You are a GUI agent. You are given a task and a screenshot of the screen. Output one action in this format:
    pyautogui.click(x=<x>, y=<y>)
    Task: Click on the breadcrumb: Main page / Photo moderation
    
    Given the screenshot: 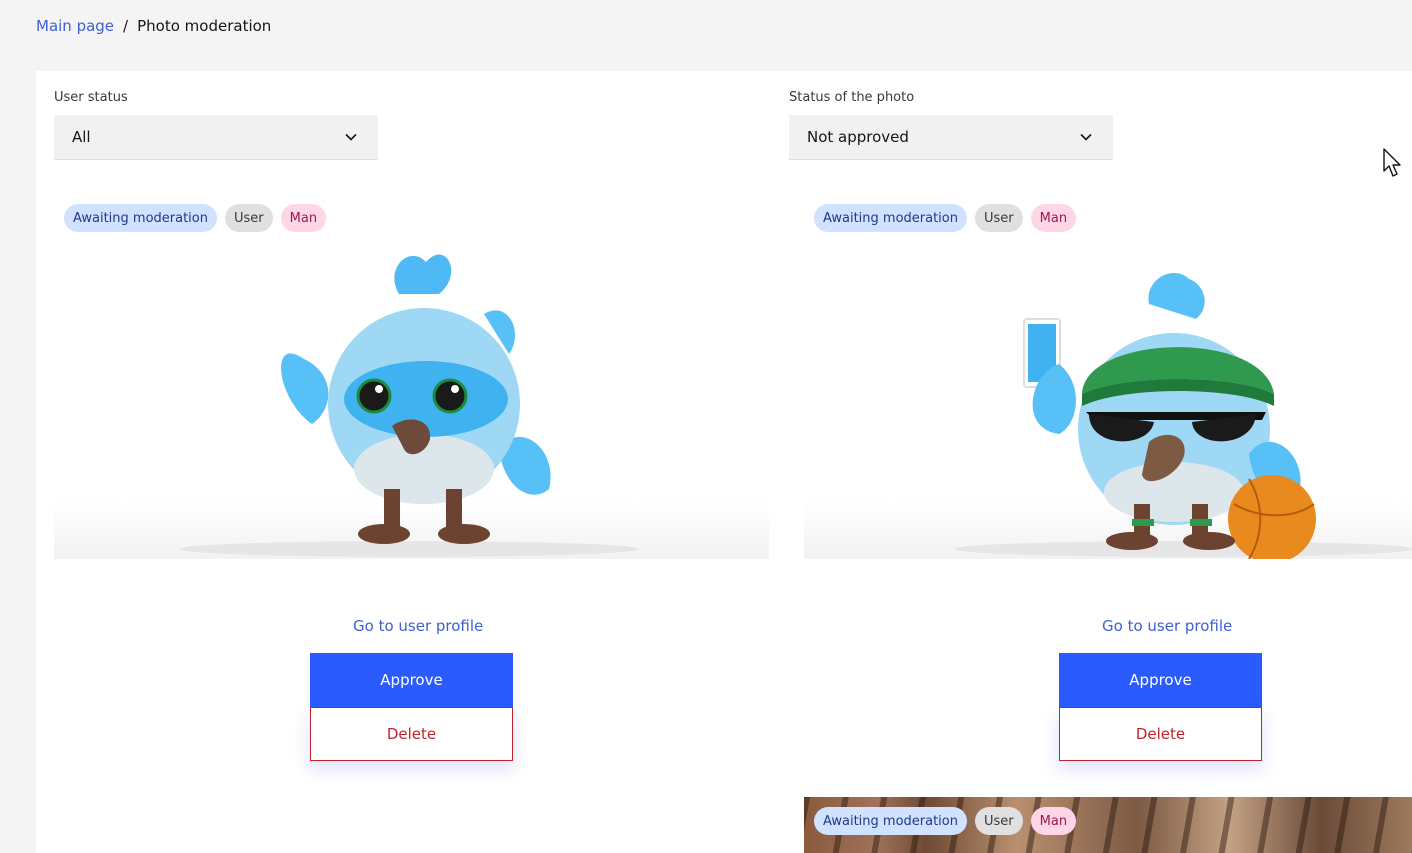 What is the action you would take?
    pyautogui.click(x=153, y=26)
    